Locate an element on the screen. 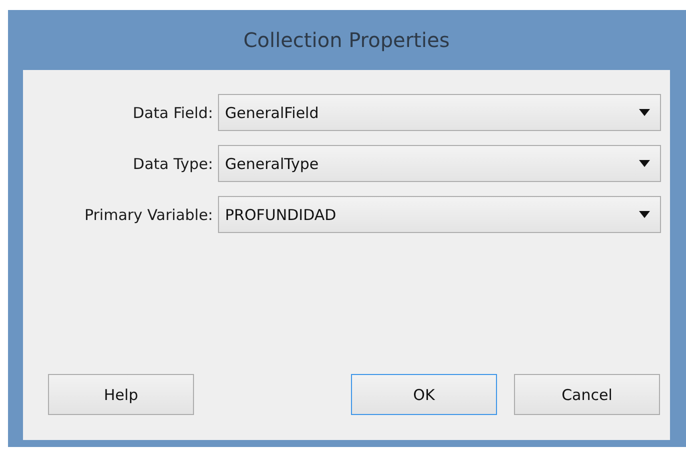 The image size is (686, 455). dropdown: GeneralField is located at coordinates (439, 112).